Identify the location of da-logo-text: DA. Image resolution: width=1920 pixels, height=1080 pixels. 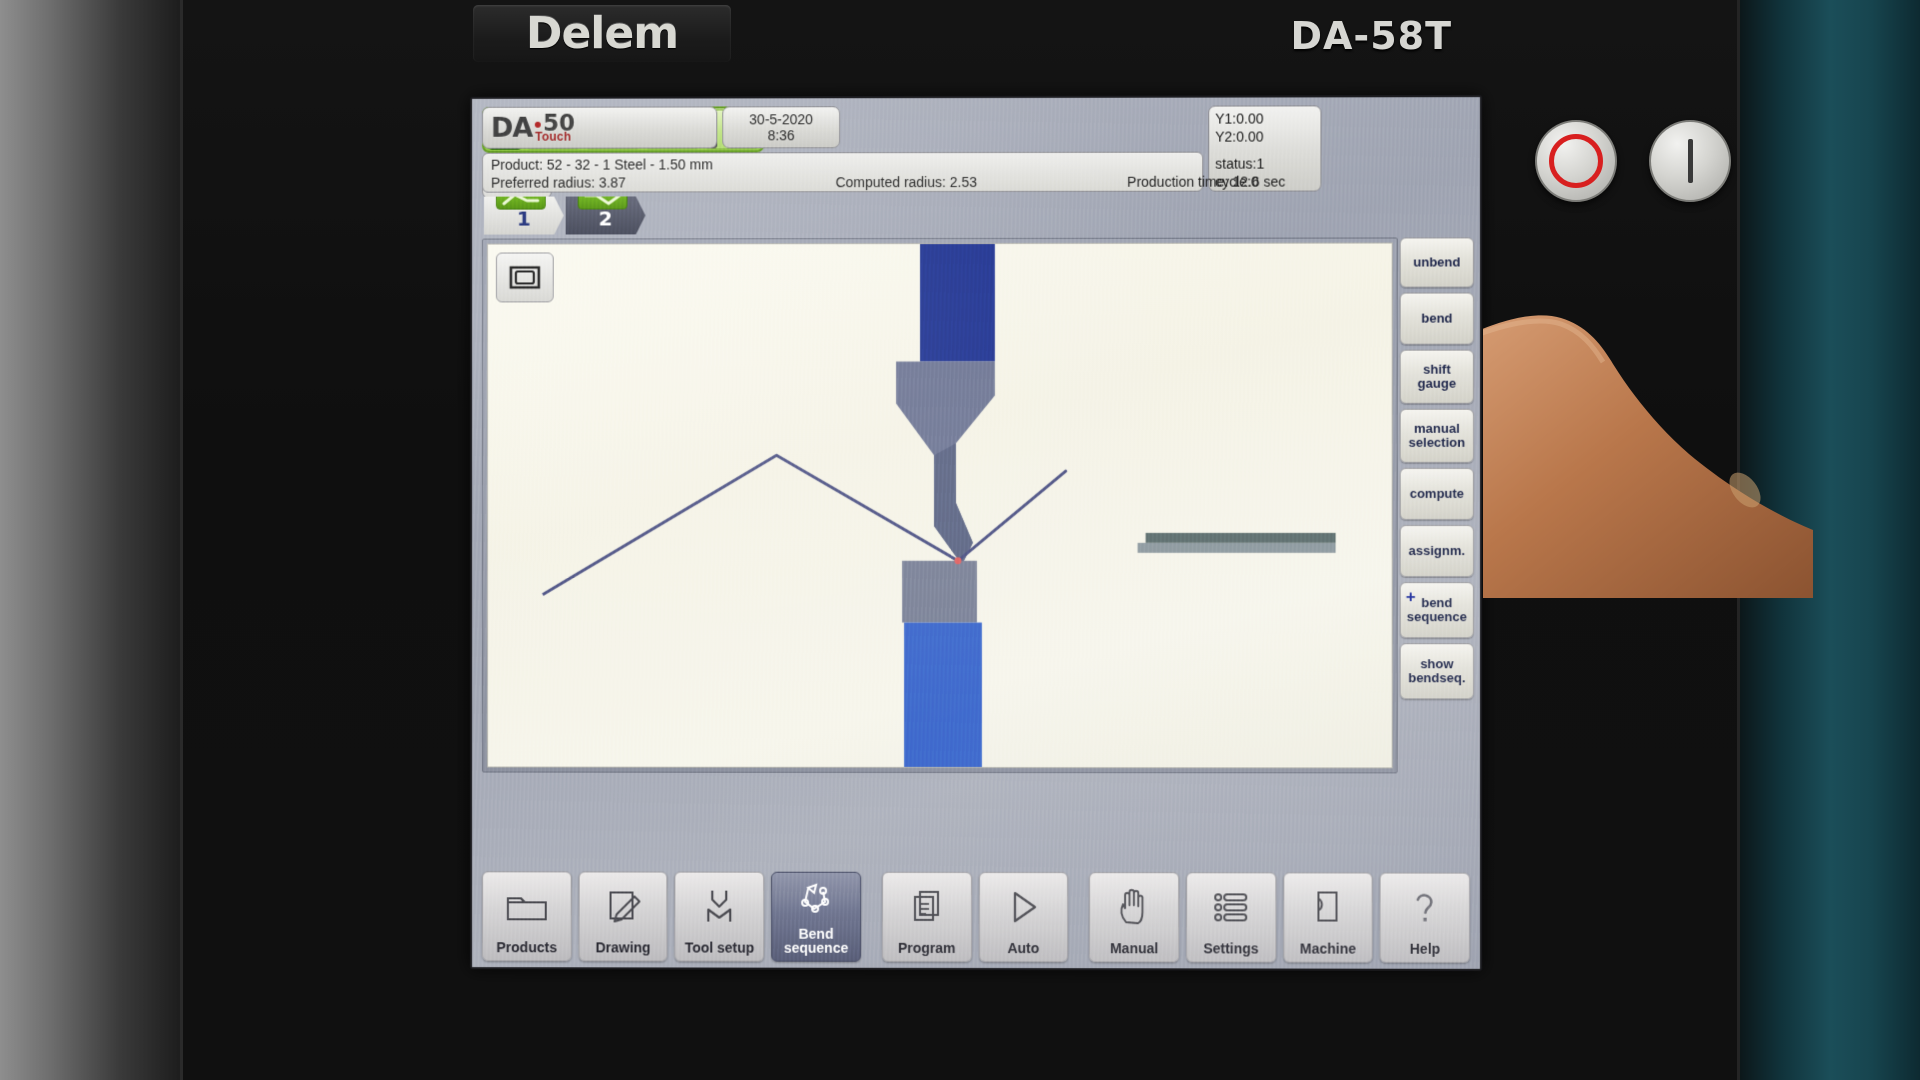
(511, 128).